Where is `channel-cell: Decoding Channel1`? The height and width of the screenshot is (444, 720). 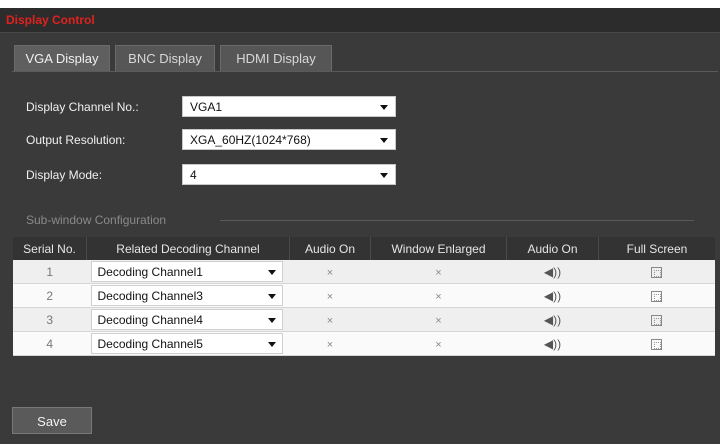
channel-cell: Decoding Channel1 is located at coordinates (188, 272).